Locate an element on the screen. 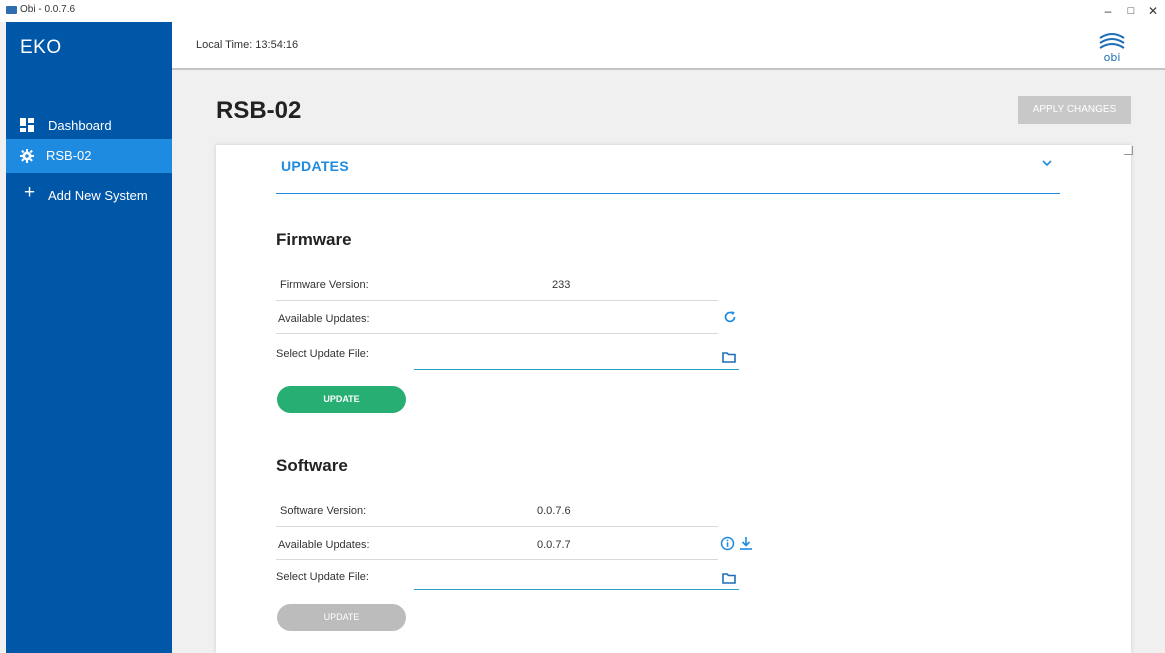  info-icon is located at coordinates (727, 546).